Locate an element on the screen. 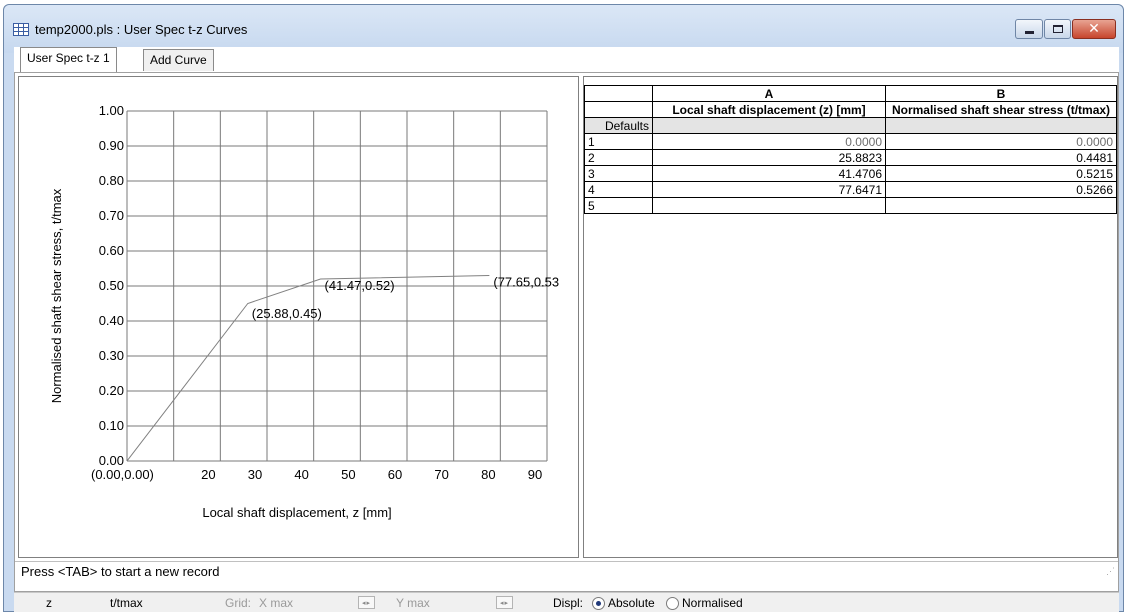  minimize-button is located at coordinates (1029, 29).